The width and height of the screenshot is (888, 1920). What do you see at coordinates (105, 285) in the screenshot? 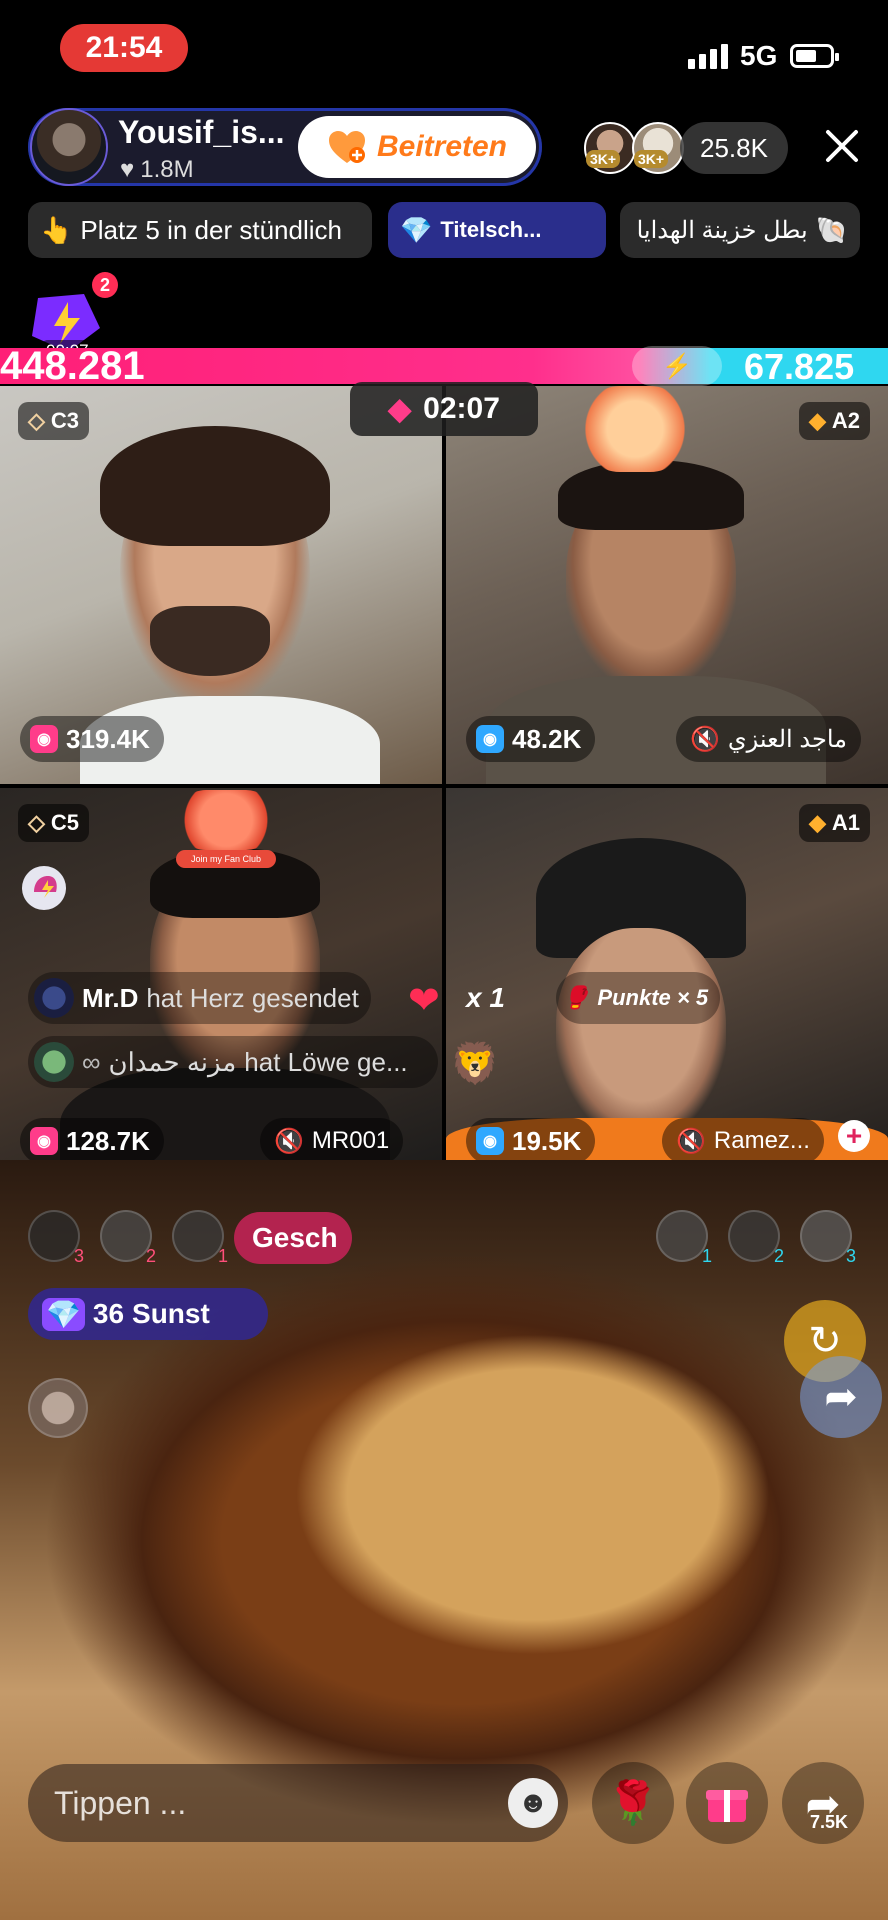
I see `flash-badge-count: 2` at bounding box center [105, 285].